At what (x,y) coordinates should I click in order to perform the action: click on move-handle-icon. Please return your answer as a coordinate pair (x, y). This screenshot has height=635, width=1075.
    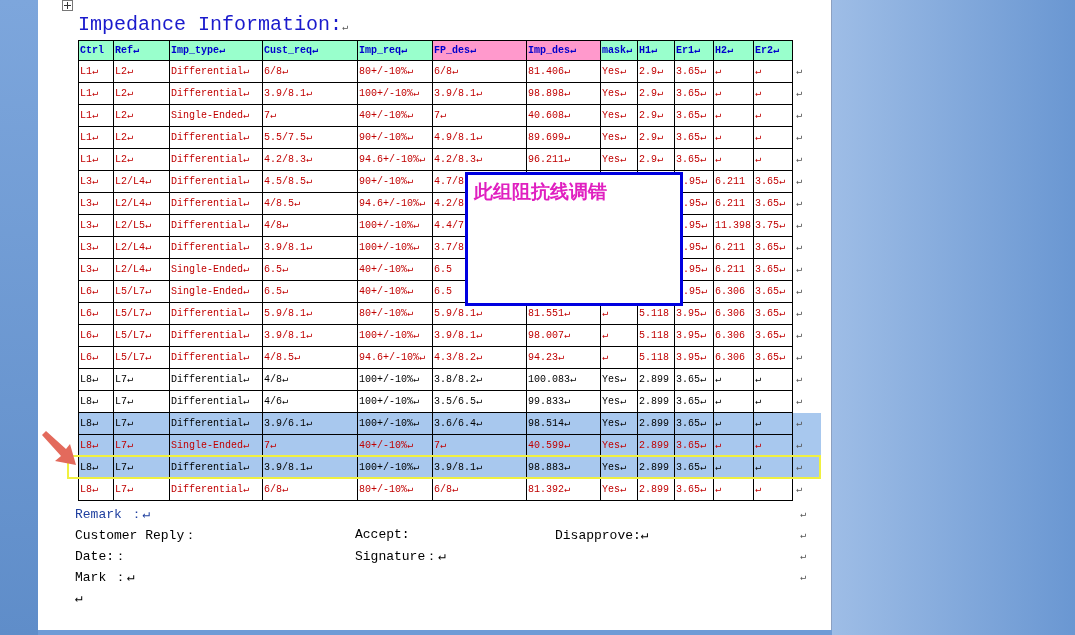
    Looking at the image, I should click on (67, 5).